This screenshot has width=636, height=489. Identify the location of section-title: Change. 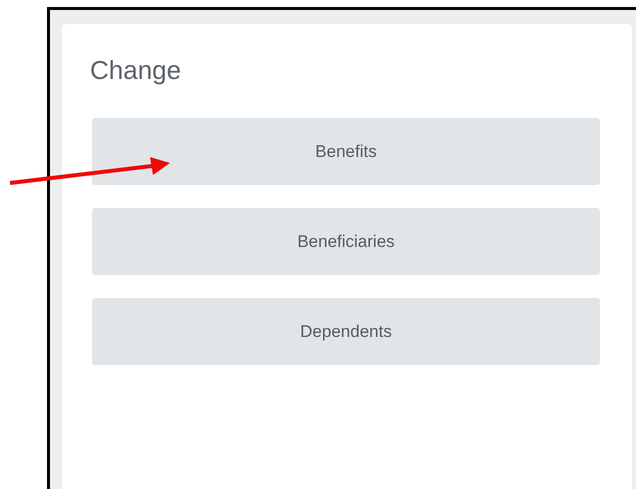
(136, 70).